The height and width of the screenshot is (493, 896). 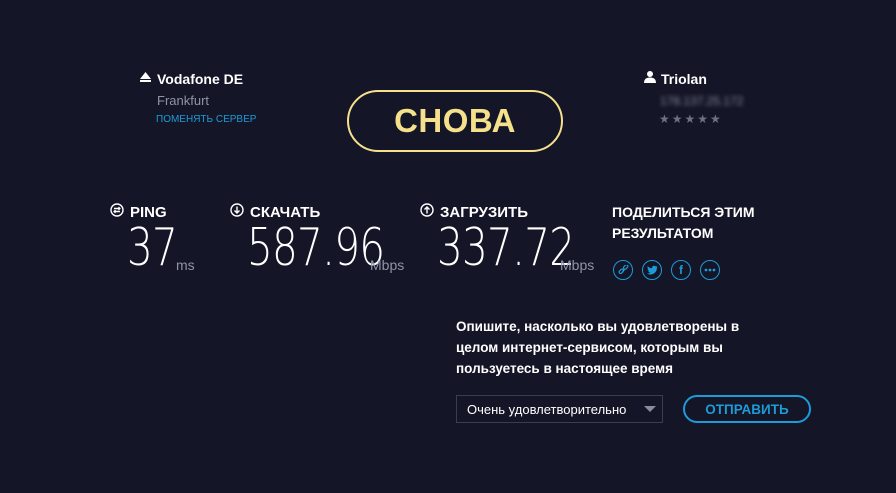 I want to click on twitter-icon, so click(x=652, y=270).